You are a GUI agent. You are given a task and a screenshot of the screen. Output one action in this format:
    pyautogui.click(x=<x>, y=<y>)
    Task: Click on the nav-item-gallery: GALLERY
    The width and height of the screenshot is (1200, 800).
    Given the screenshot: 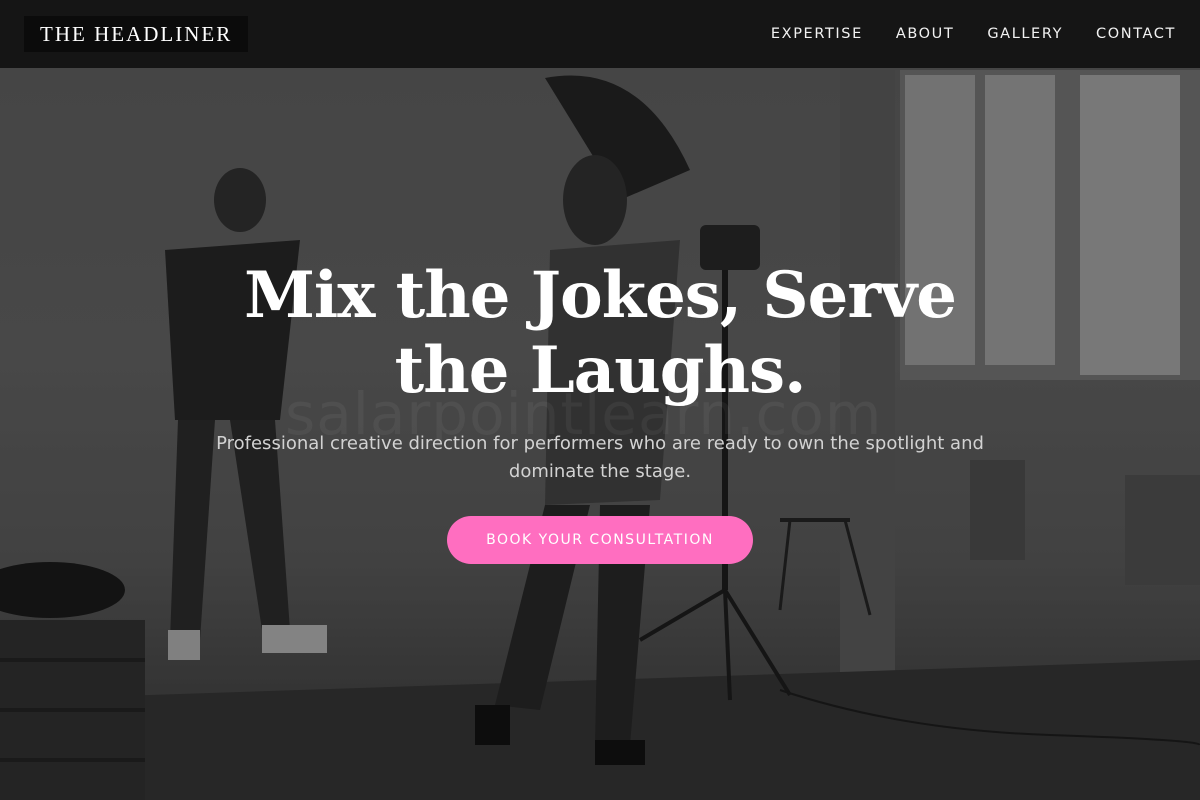 What is the action you would take?
    pyautogui.click(x=1025, y=34)
    